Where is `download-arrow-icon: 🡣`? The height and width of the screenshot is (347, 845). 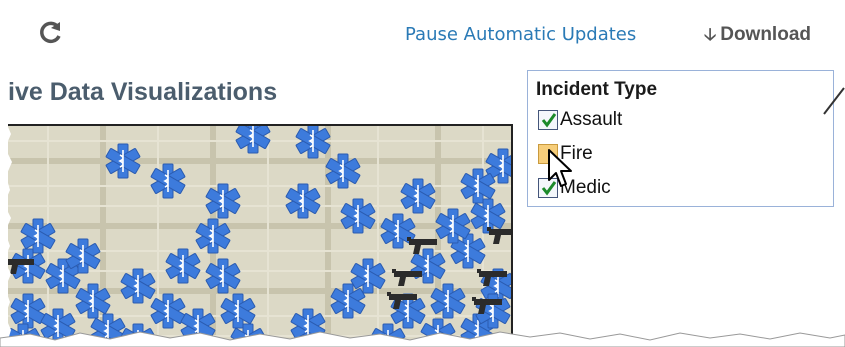
download-arrow-icon: 🡣 is located at coordinates (710, 34).